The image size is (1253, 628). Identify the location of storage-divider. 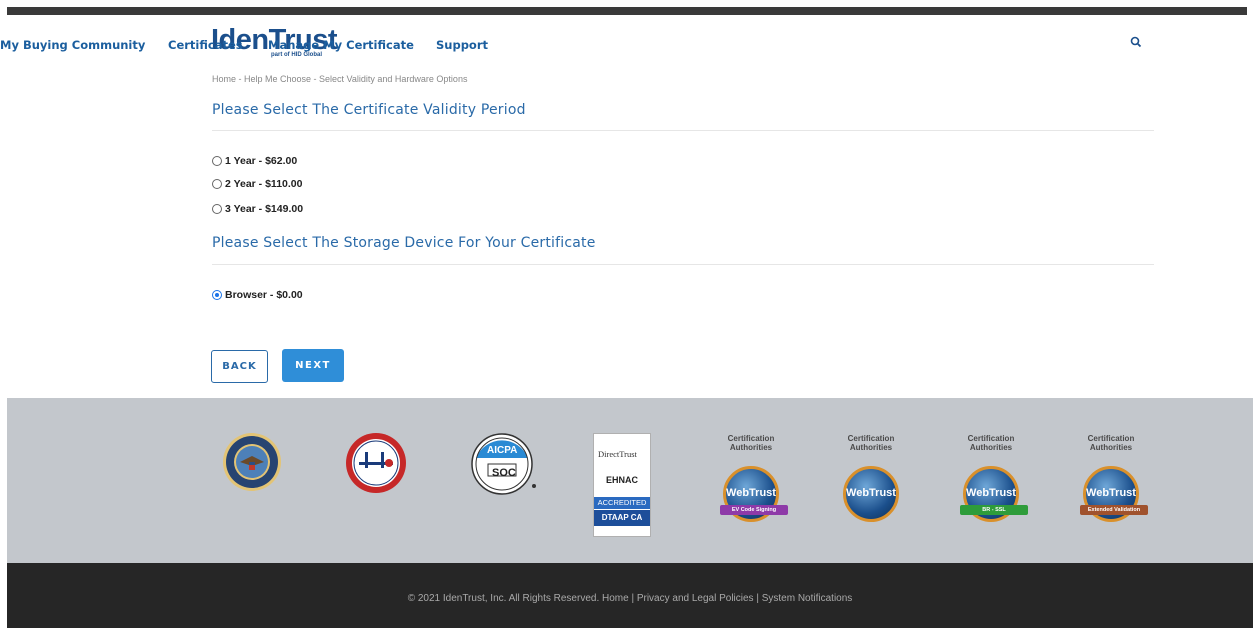
(683, 264).